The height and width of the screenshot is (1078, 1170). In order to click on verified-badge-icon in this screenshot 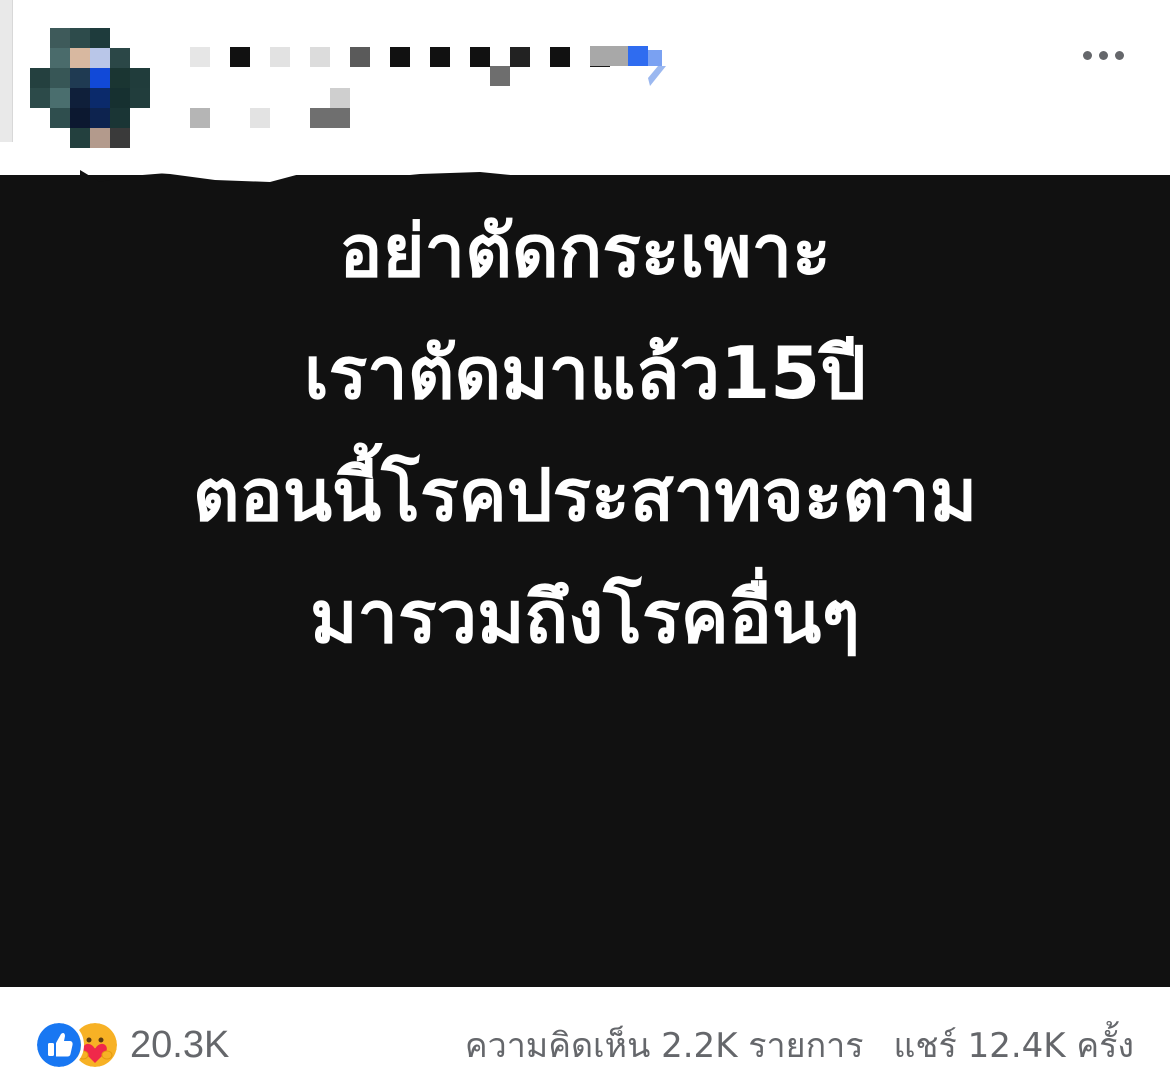, I will do `click(647, 66)`.